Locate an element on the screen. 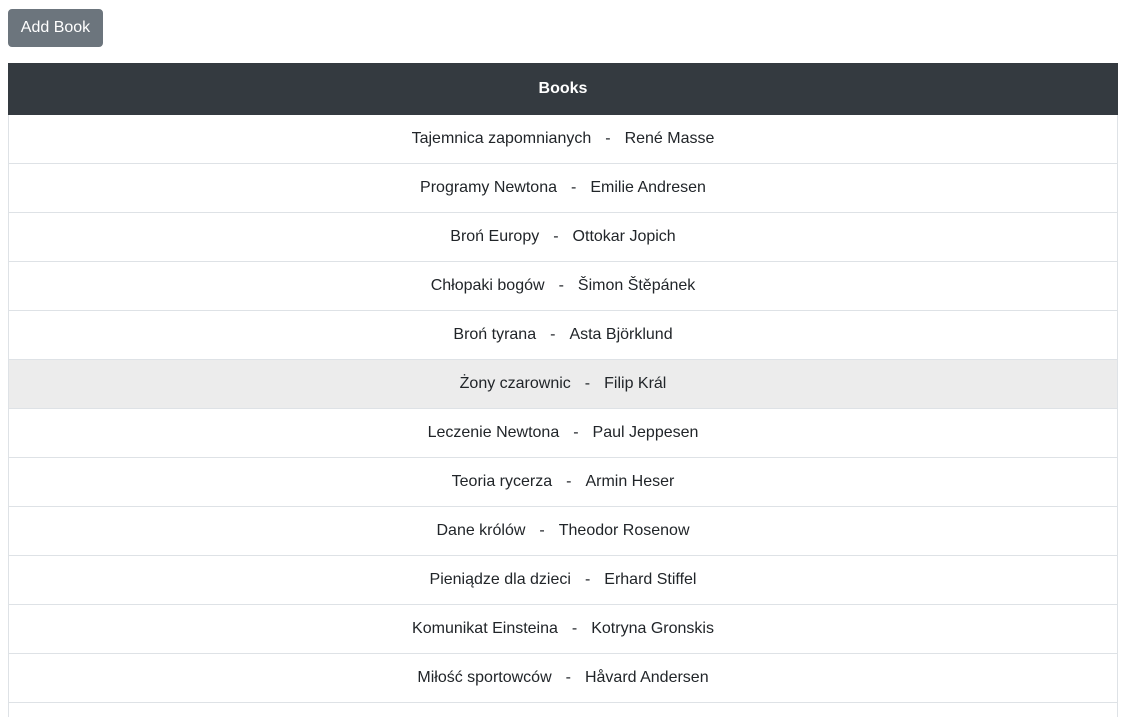 This screenshot has width=1129, height=717. table-row: Programy Newtona - Emilie Andresen is located at coordinates (563, 188).